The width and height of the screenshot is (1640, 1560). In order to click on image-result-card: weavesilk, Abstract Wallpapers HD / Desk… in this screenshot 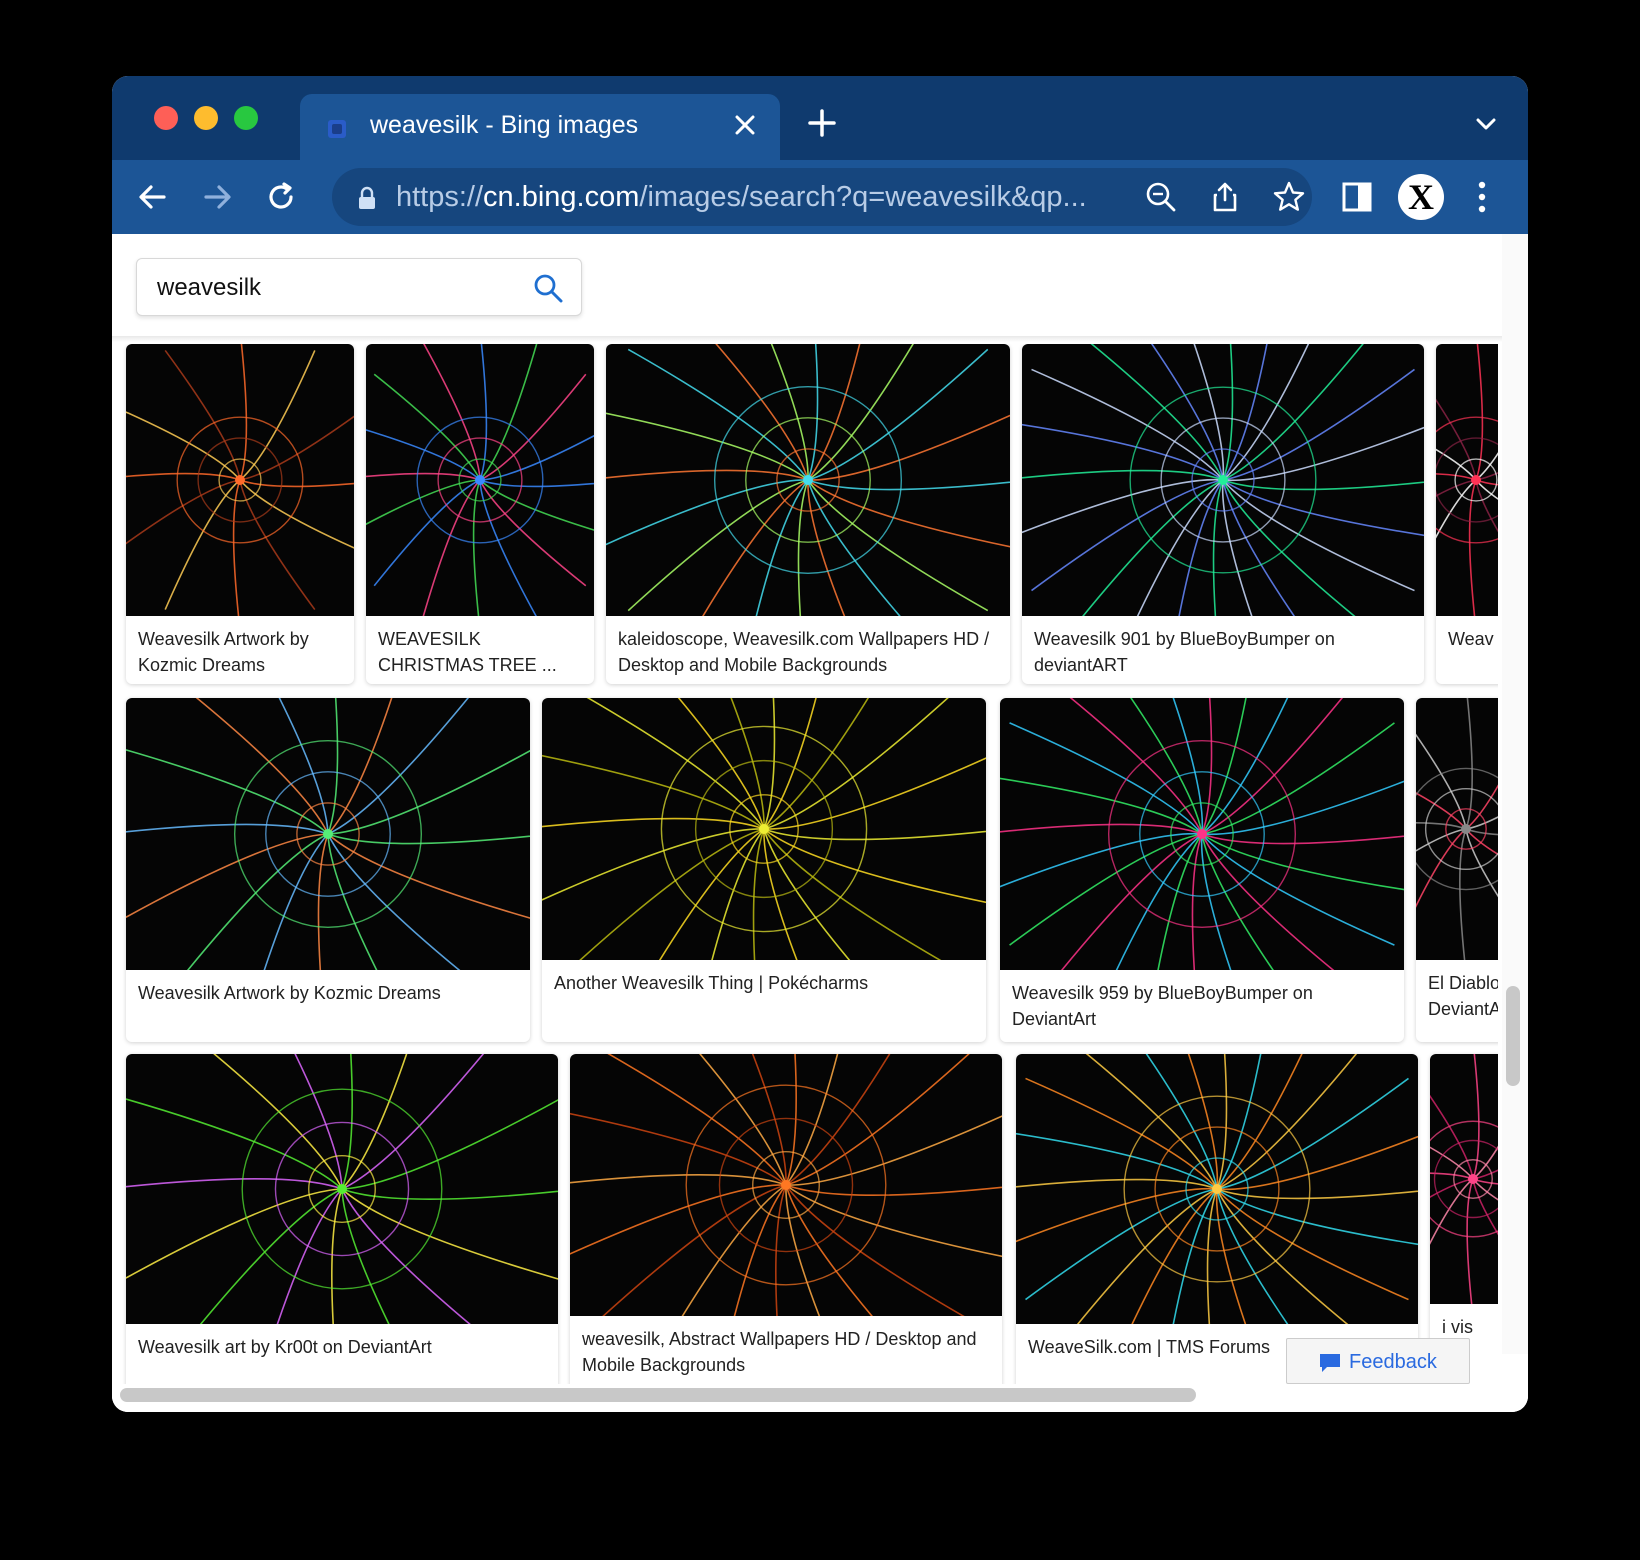, I will do `click(786, 1224)`.